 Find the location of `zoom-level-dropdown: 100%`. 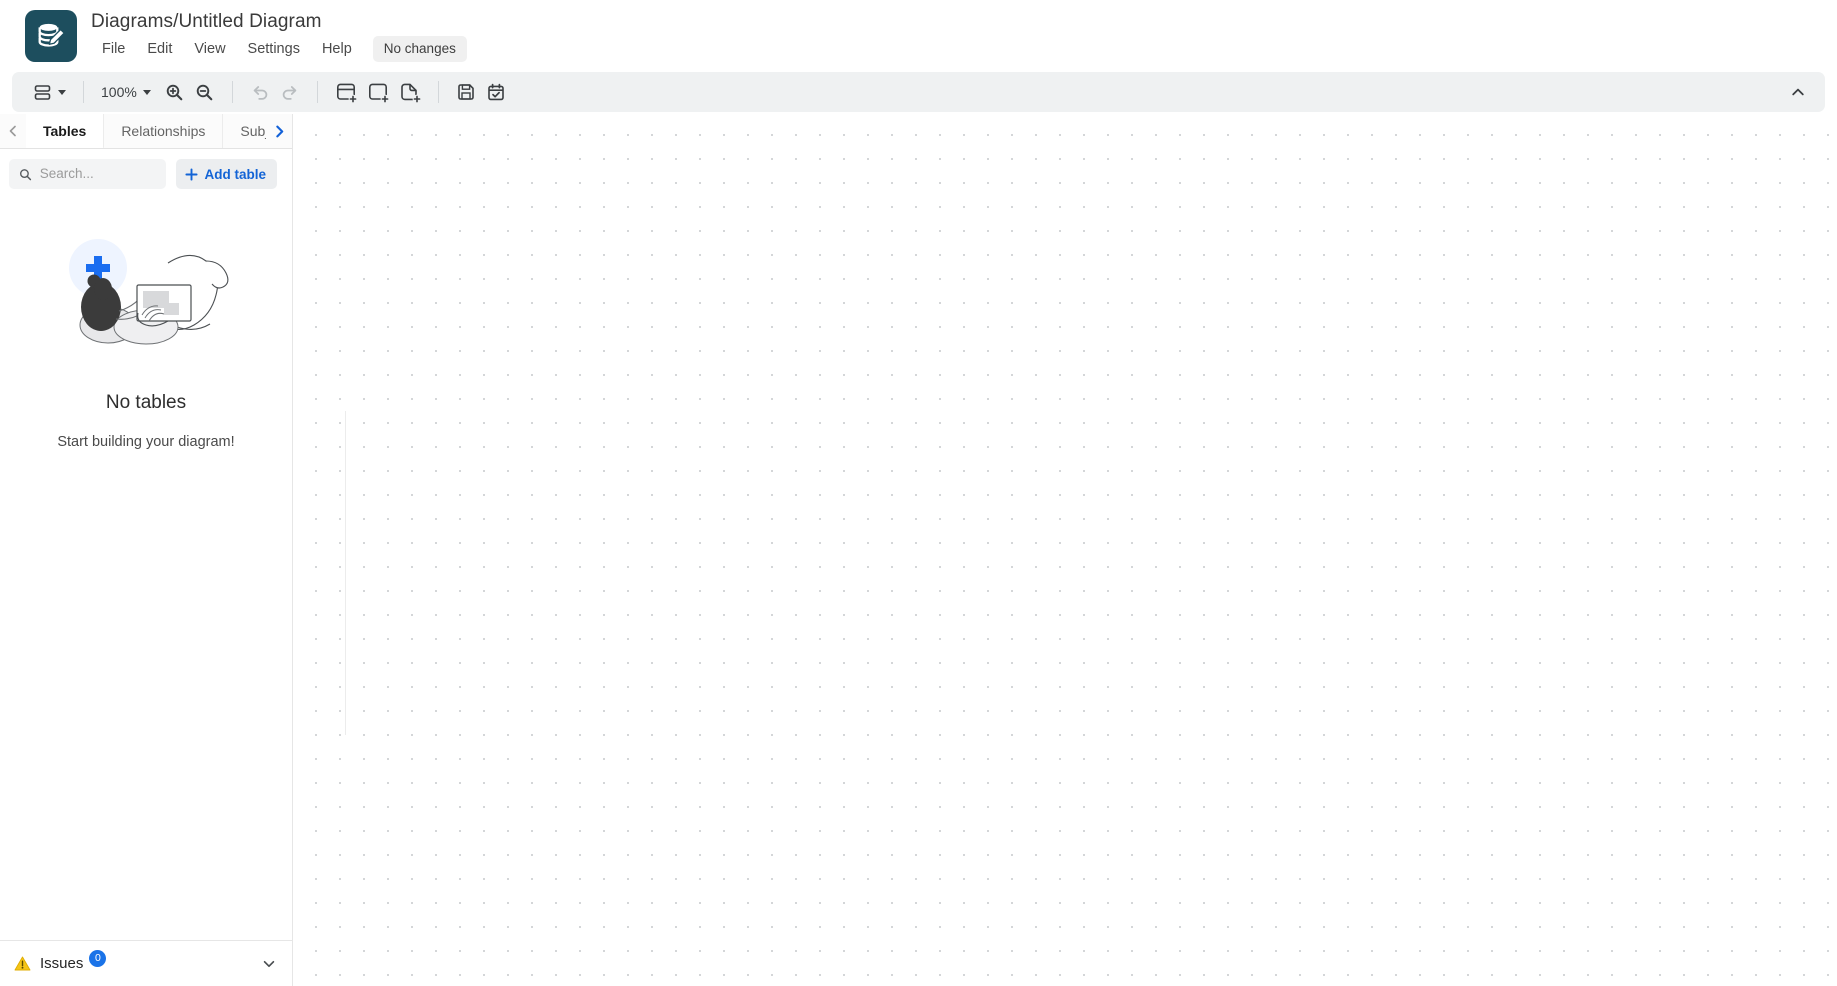

zoom-level-dropdown: 100% is located at coordinates (126, 92).